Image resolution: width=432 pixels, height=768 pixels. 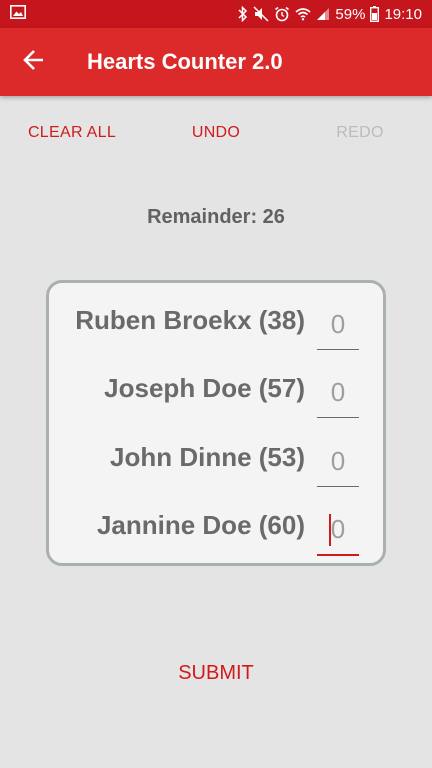 I want to click on player-row: John Dinne (53) 0, so click(x=216, y=462).